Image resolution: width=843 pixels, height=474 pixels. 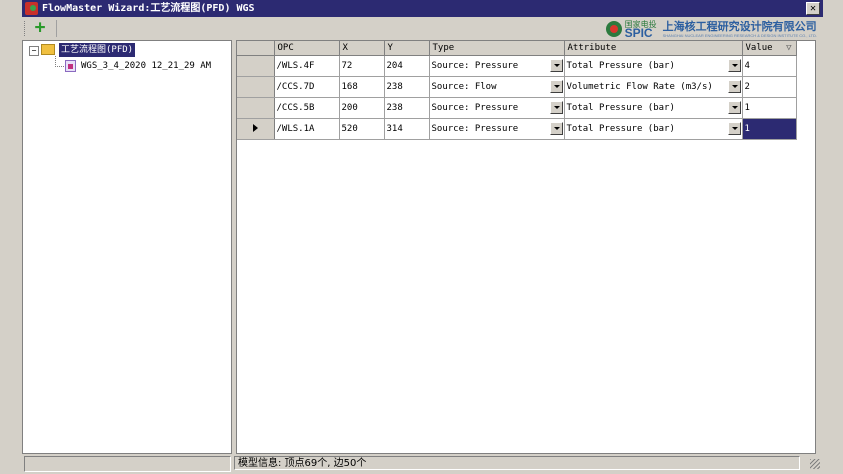 What do you see at coordinates (769, 87) in the screenshot?
I see `cell-value: 2` at bounding box center [769, 87].